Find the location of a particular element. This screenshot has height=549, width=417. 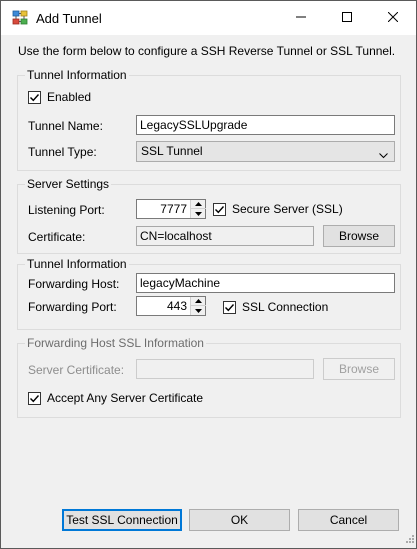

server-certificate-browse-button: Browse is located at coordinates (359, 369).